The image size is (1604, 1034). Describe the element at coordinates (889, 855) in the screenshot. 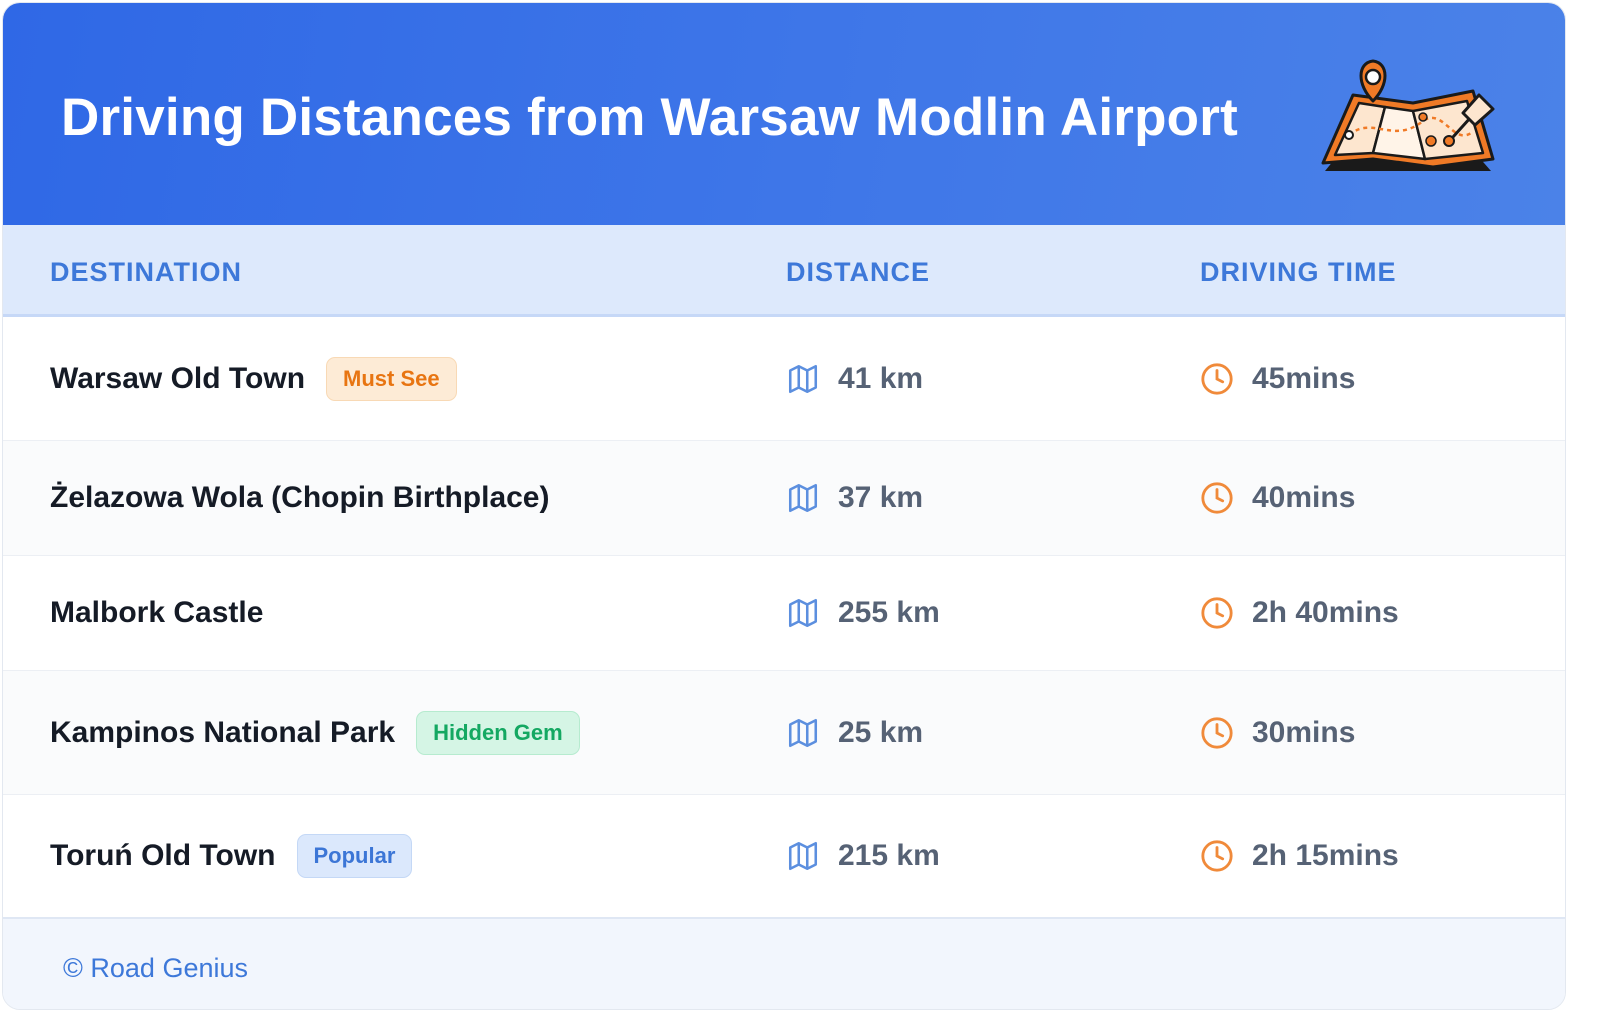

I see `distance-value: 215 km` at that location.